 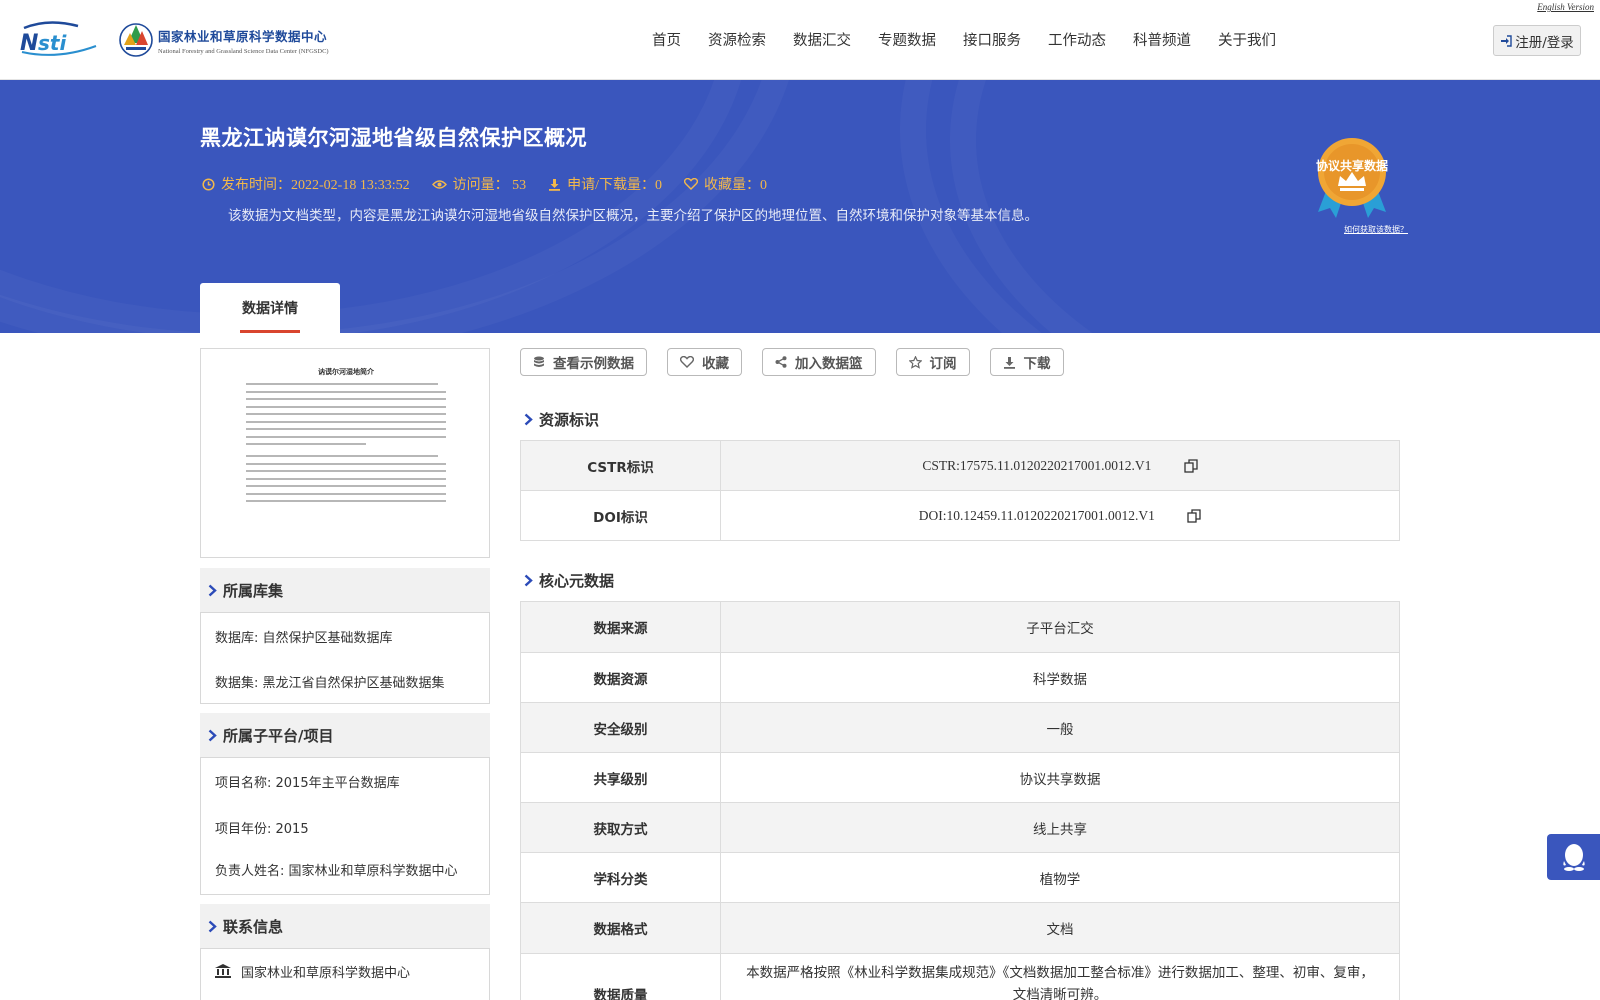 I want to click on table-row: 数据资源 科学数据, so click(x=960, y=677).